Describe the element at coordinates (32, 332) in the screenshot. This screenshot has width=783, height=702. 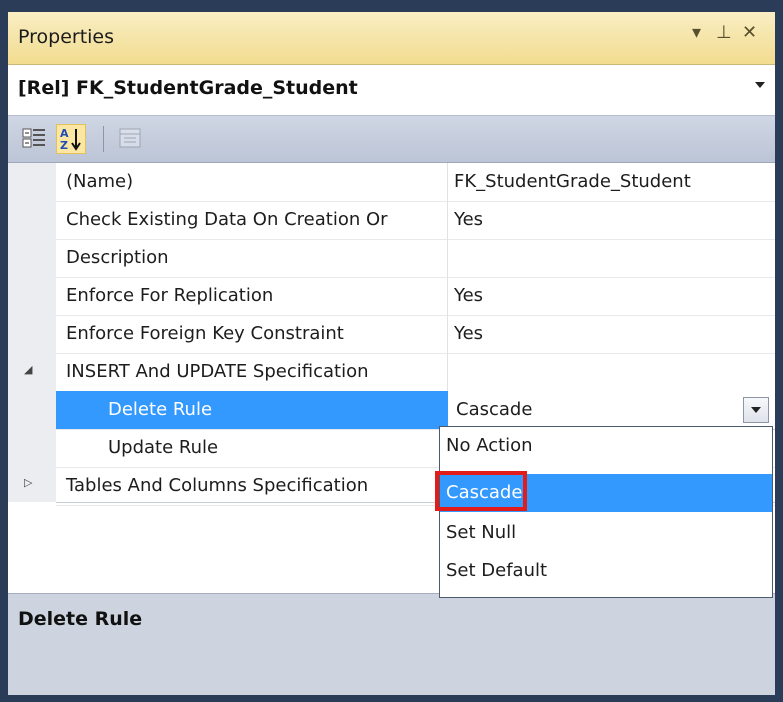
I see `grid-gutter` at that location.